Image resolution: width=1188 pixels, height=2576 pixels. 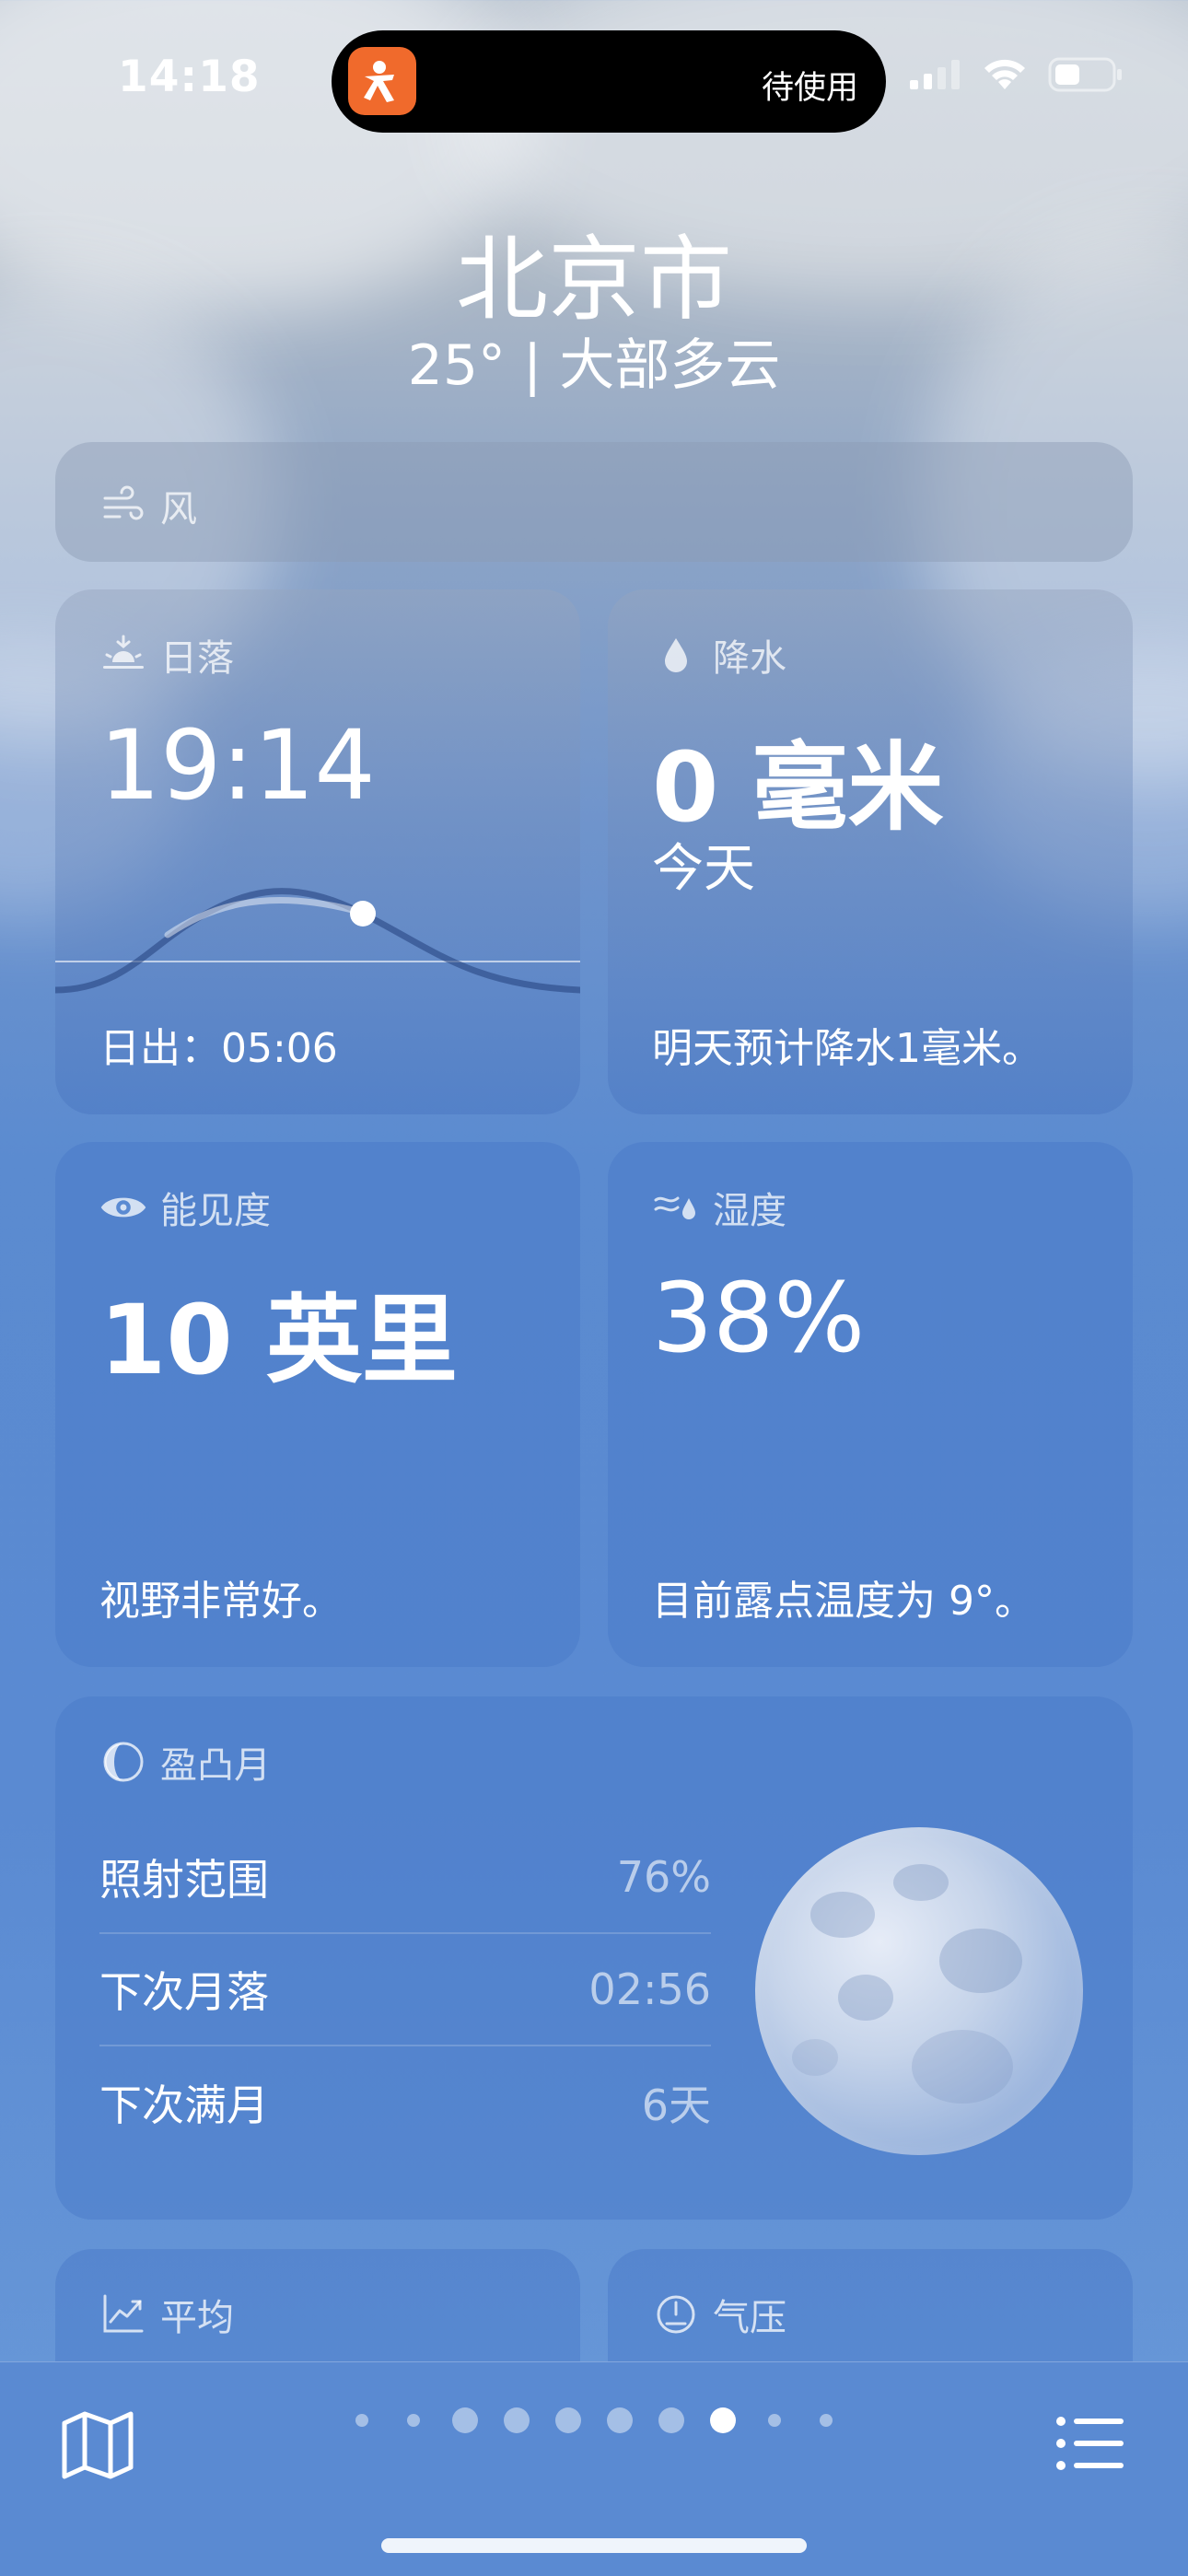 What do you see at coordinates (609, 81) in the screenshot?
I see `dynamic-island: 待使用` at bounding box center [609, 81].